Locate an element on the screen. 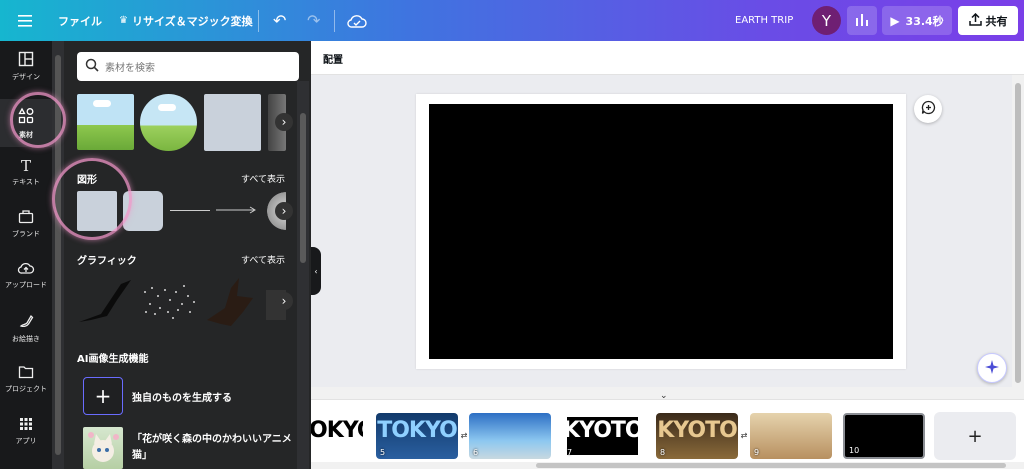 The height and width of the screenshot is (469, 1024). resize-label: リサイズ＆マジック変換 is located at coordinates (192, 21).